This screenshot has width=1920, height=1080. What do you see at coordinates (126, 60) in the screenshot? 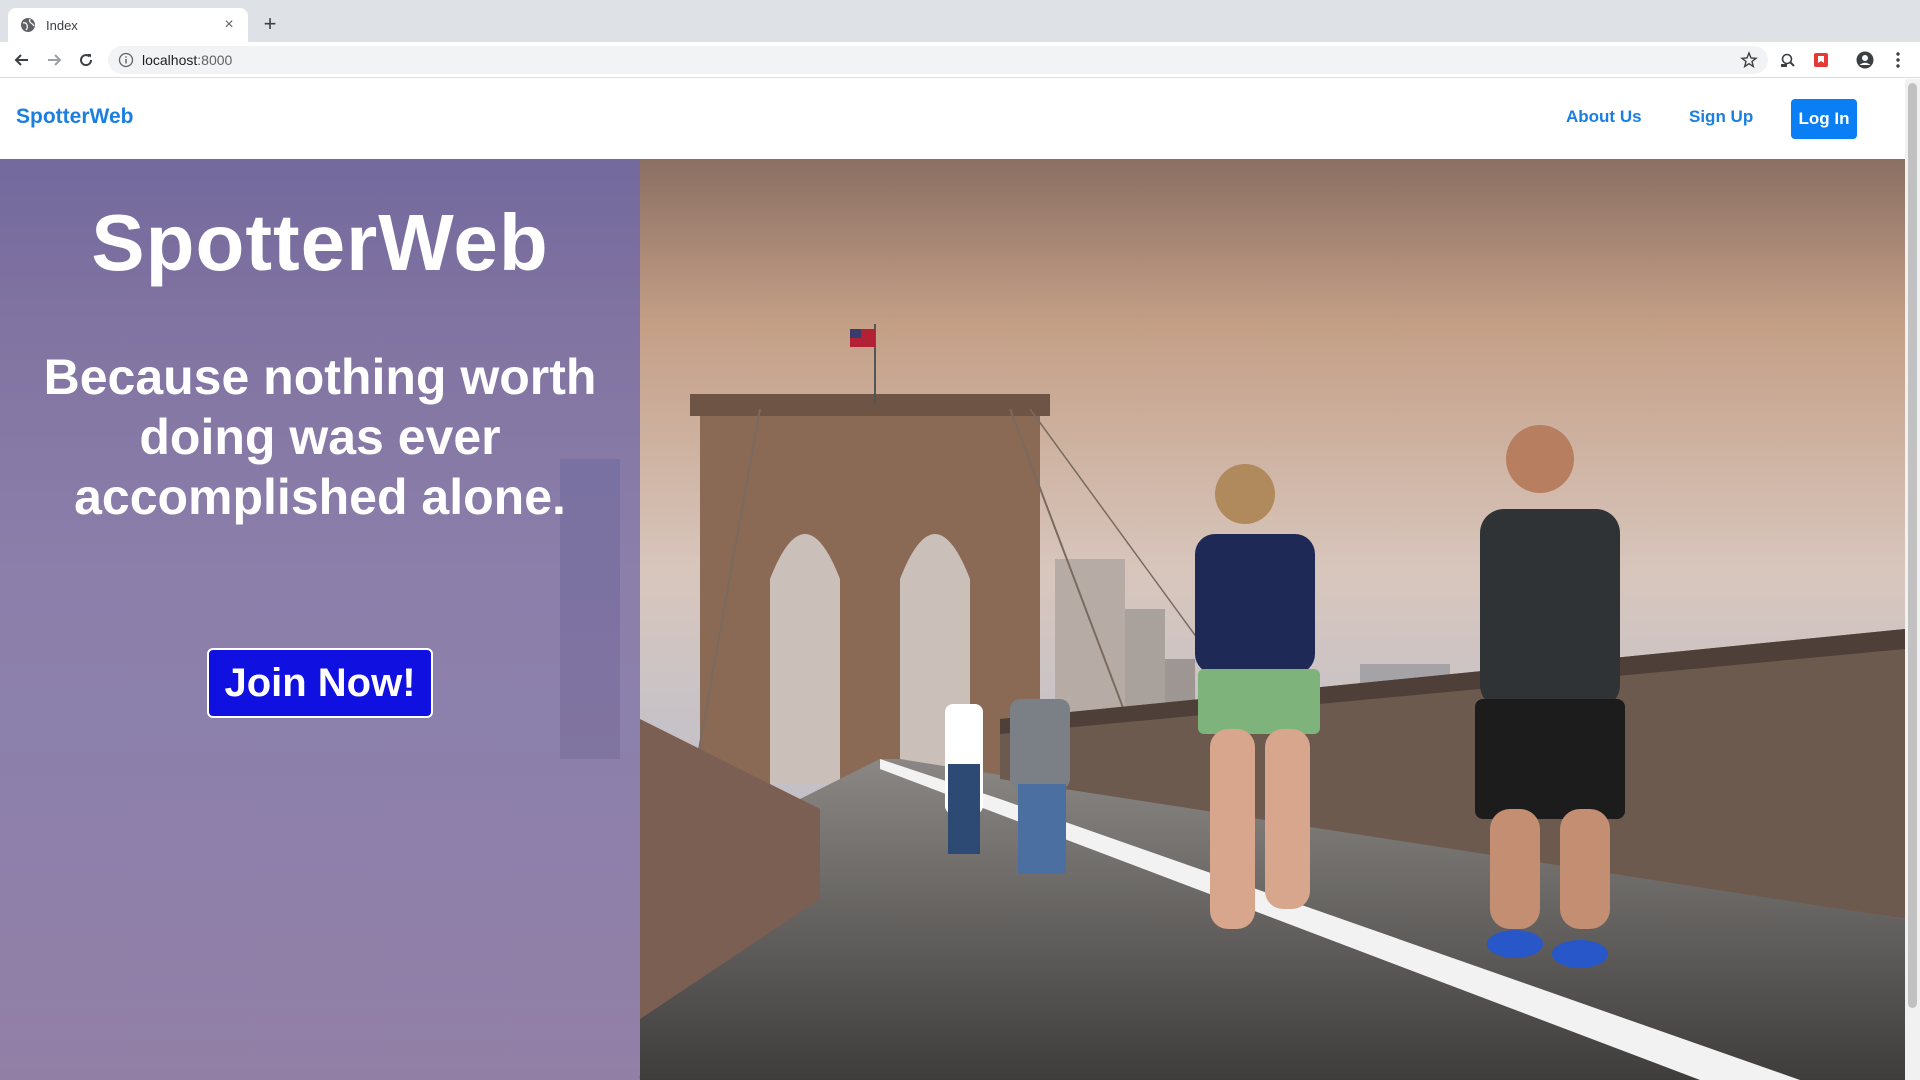
I see `info-icon` at bounding box center [126, 60].